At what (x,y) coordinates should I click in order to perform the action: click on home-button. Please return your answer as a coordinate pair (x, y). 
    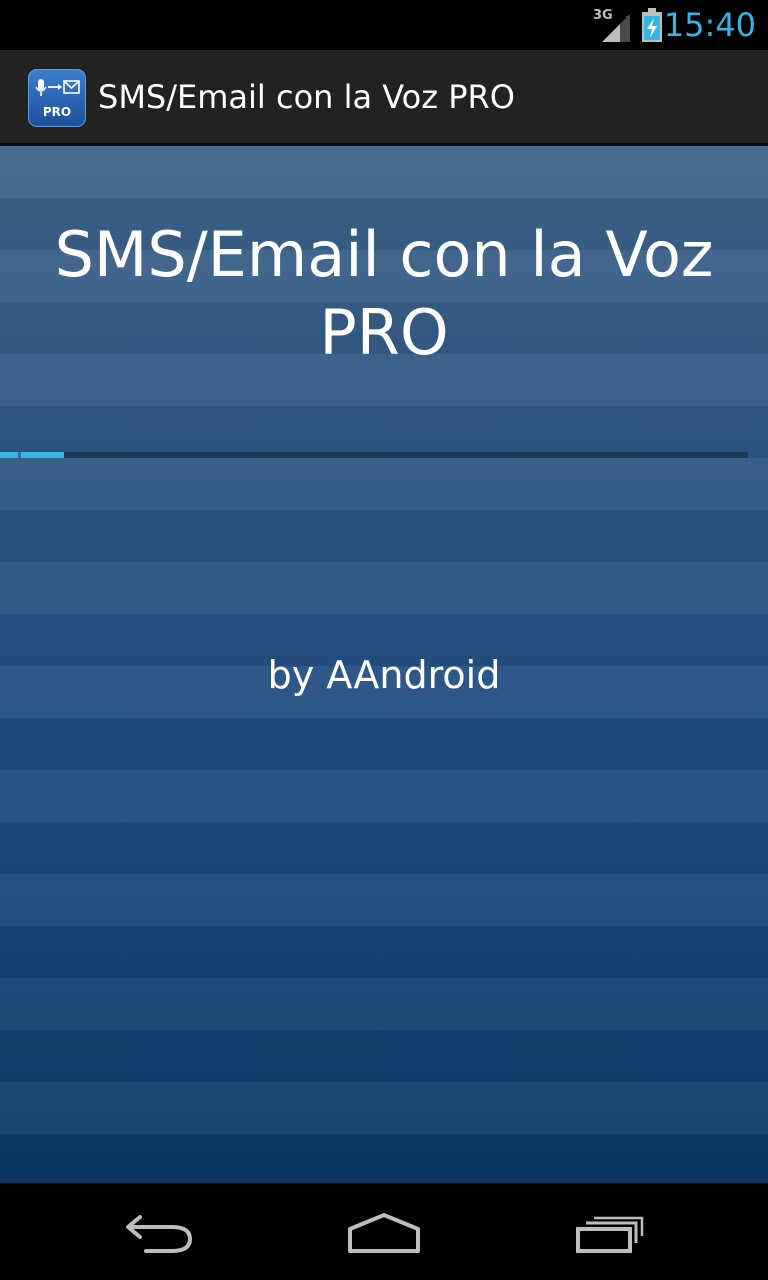
    Looking at the image, I should click on (384, 1233).